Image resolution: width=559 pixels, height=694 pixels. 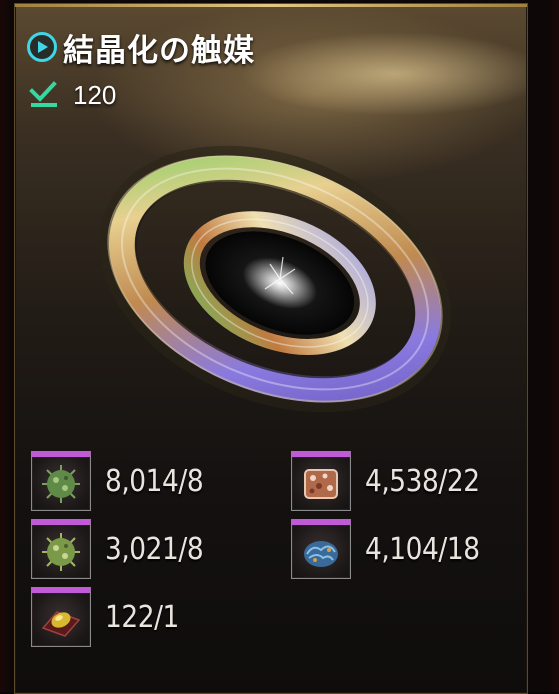 I want to click on material-count: 122/1, so click(x=142, y=617).